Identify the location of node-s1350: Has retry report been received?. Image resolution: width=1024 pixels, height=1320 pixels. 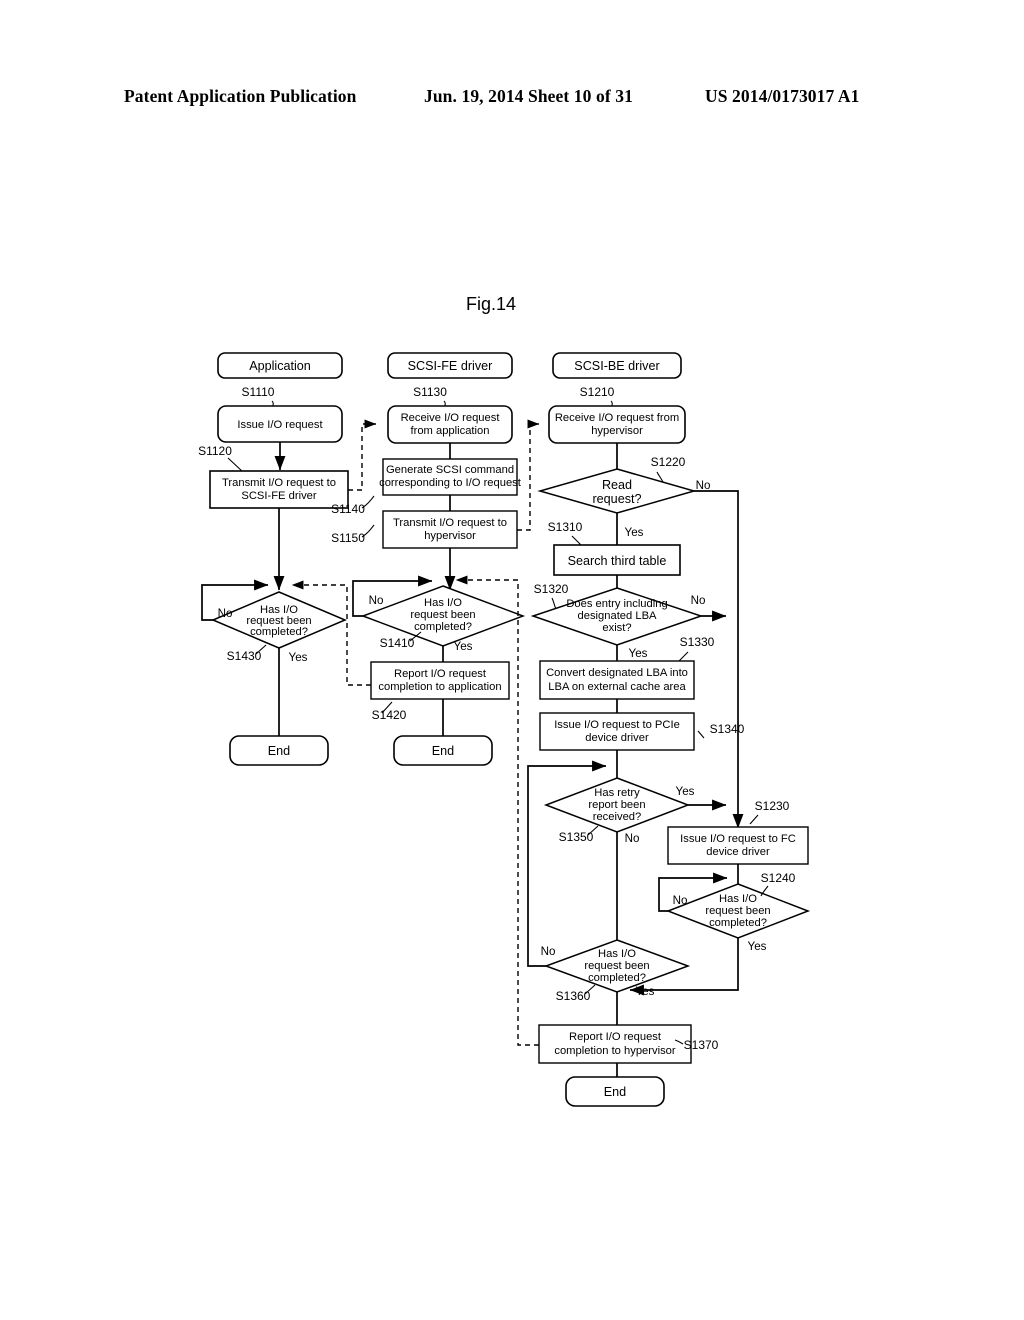
(617, 805).